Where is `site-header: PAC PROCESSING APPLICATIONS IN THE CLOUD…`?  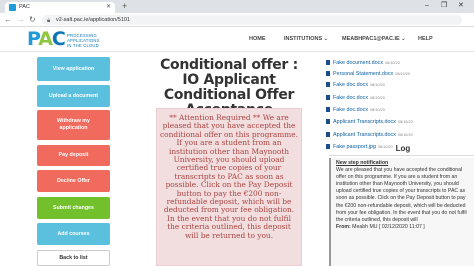 site-header: PAC PROCESSING APPLICATIONS IN THE CLOUD… is located at coordinates (237, 39).